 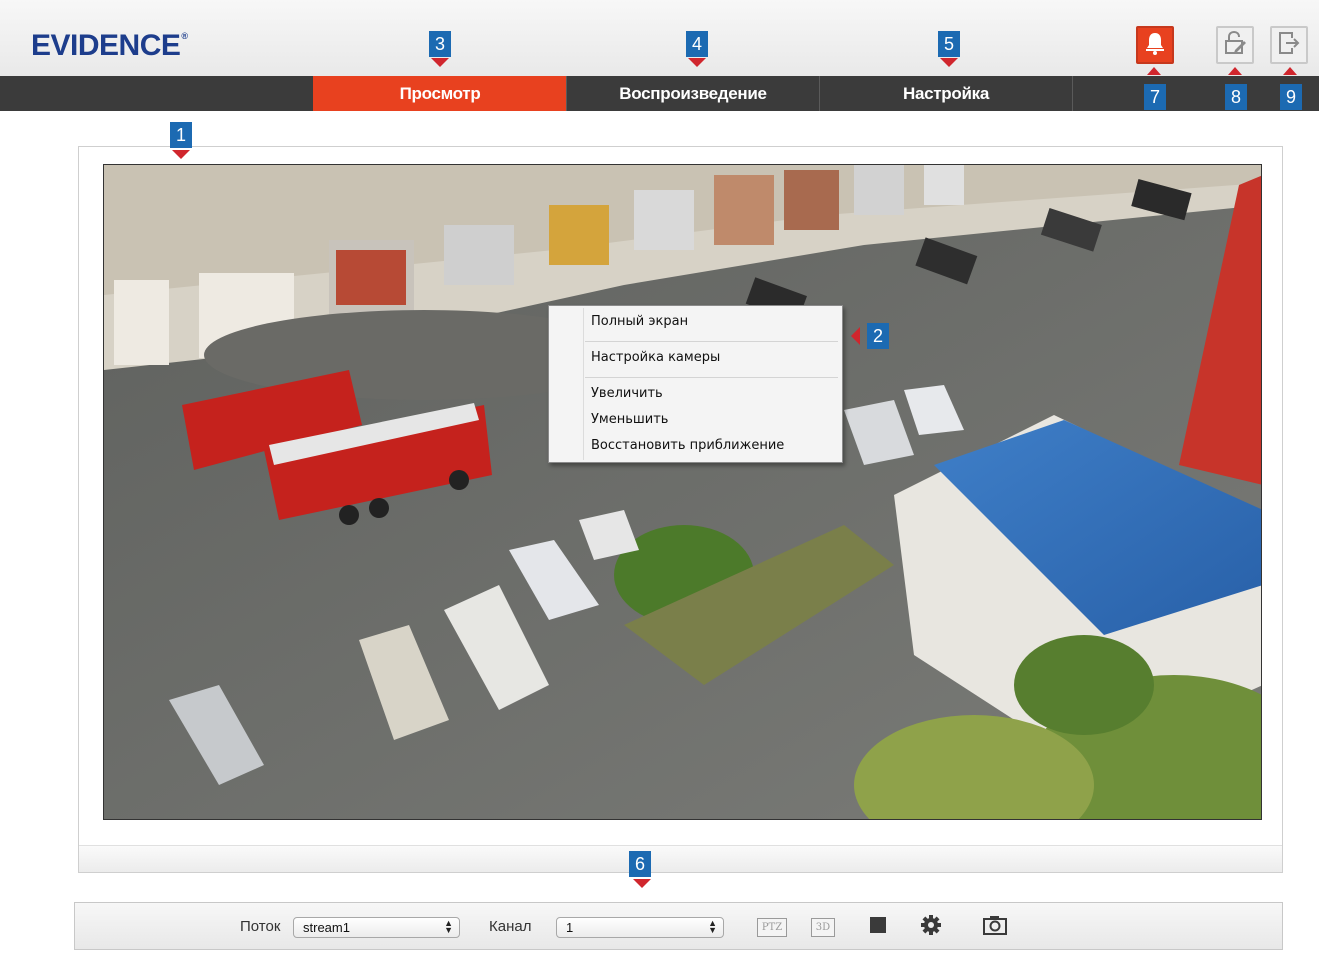 What do you see at coordinates (692, 93) in the screenshot?
I see `tab-playback: Воспроизведение` at bounding box center [692, 93].